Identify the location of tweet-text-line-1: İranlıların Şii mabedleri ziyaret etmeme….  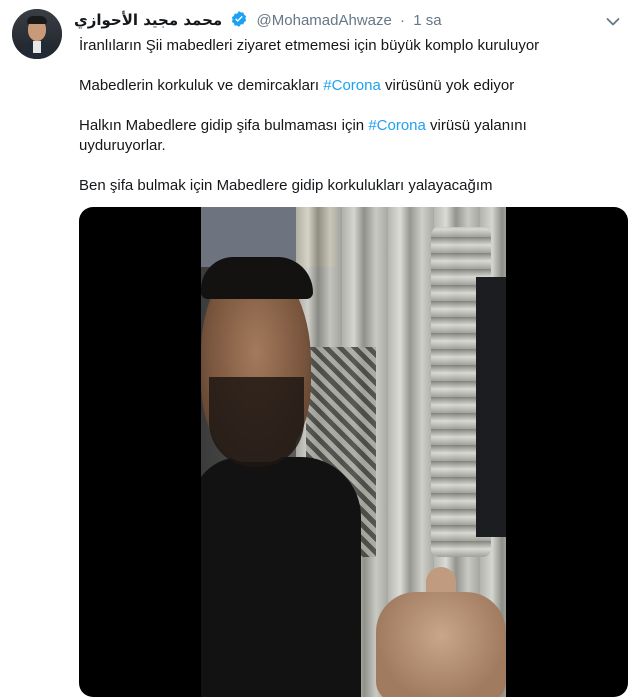
(309, 45).